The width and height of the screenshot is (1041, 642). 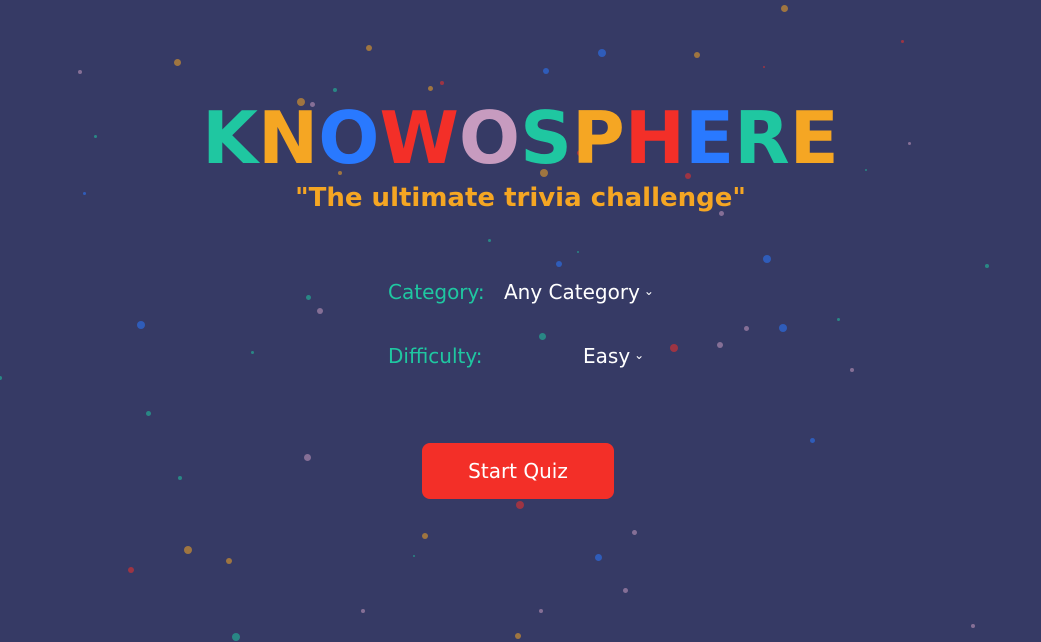 I want to click on category-select: Any Category ⌄, so click(x=579, y=292).